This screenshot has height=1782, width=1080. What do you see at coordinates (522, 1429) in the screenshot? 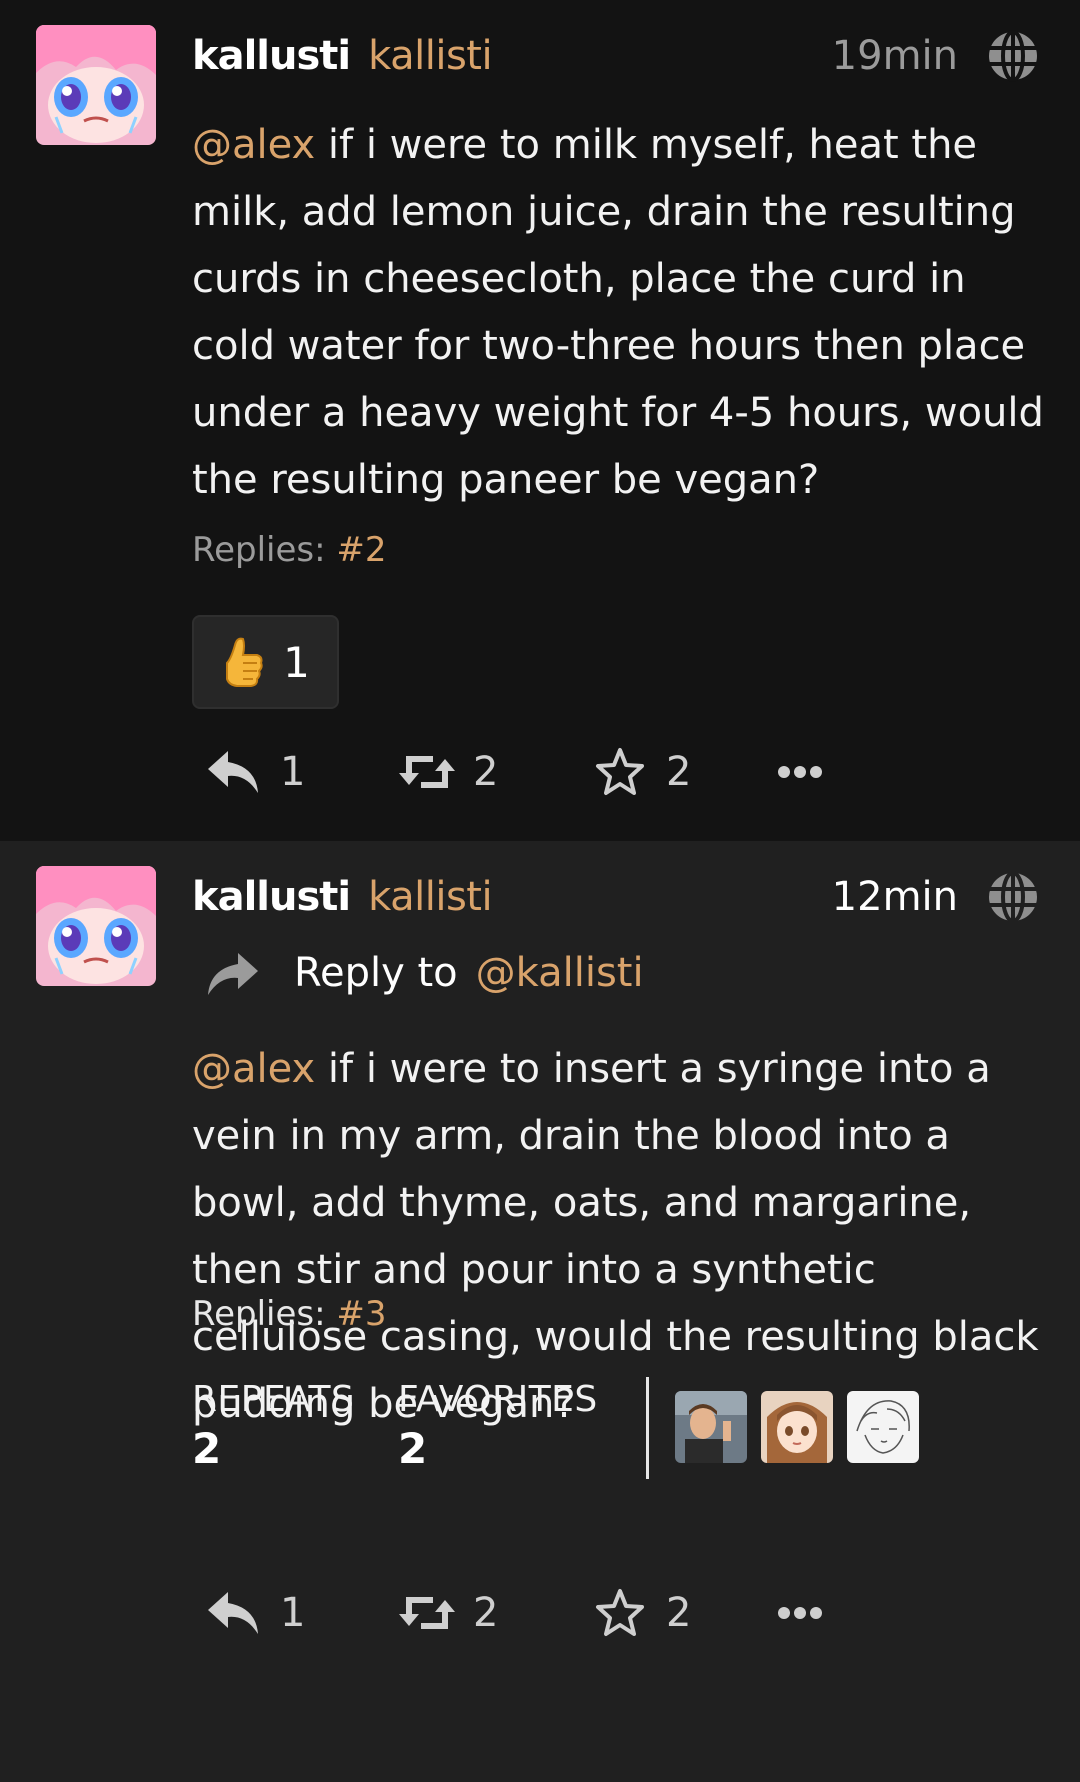
I see `favorites-stat: FAVORITES 2` at bounding box center [522, 1429].